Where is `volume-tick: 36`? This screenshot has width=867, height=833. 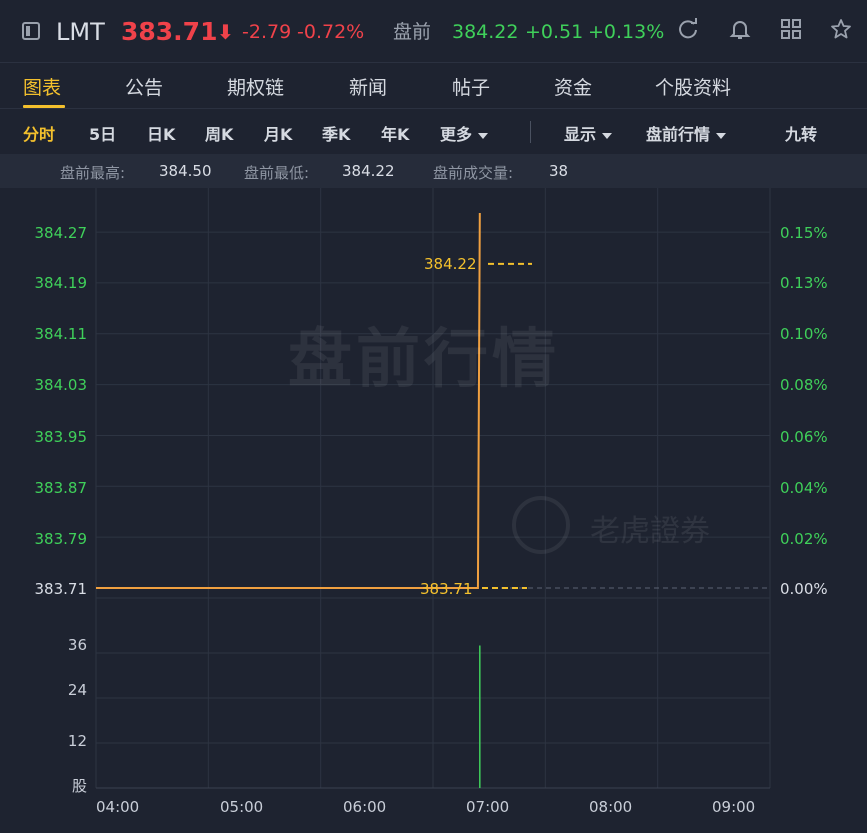
volume-tick: 36 is located at coordinates (77, 645).